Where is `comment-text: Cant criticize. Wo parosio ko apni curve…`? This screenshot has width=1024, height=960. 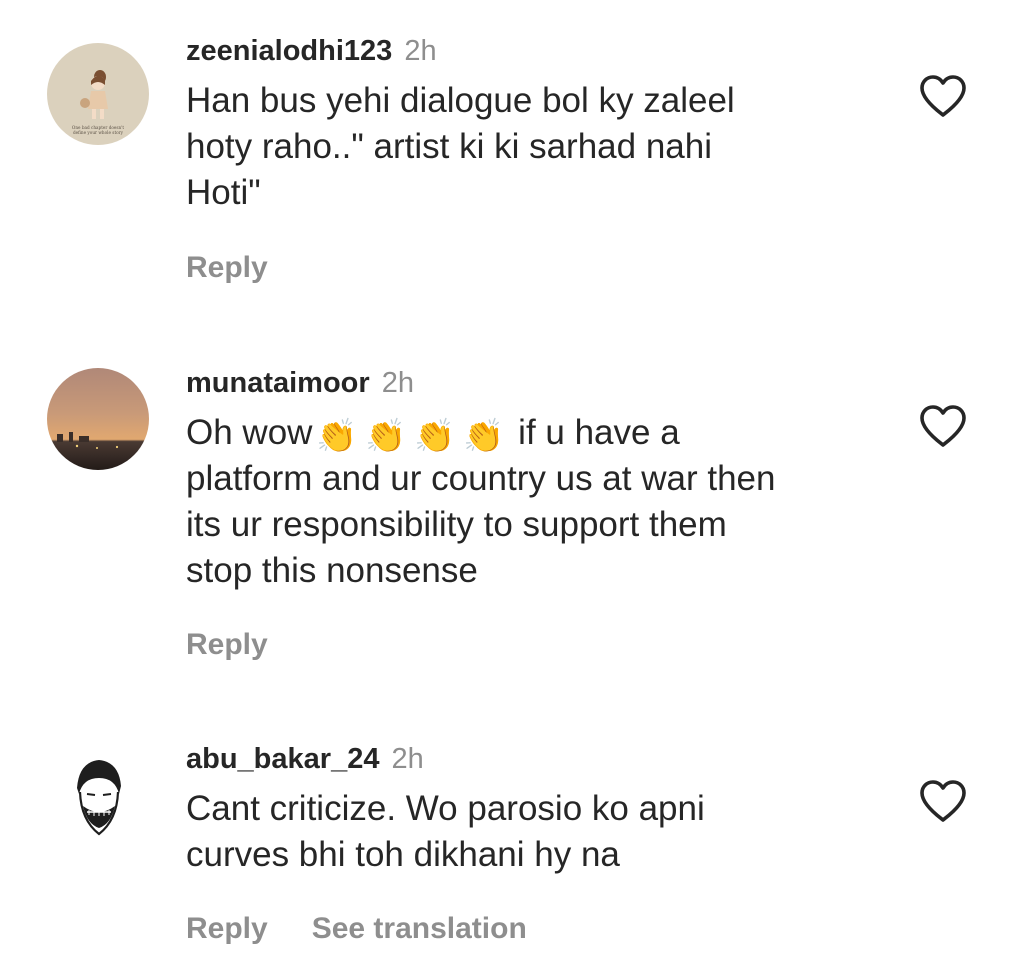 comment-text: Cant criticize. Wo parosio ko apni curve… is located at coordinates (445, 831).